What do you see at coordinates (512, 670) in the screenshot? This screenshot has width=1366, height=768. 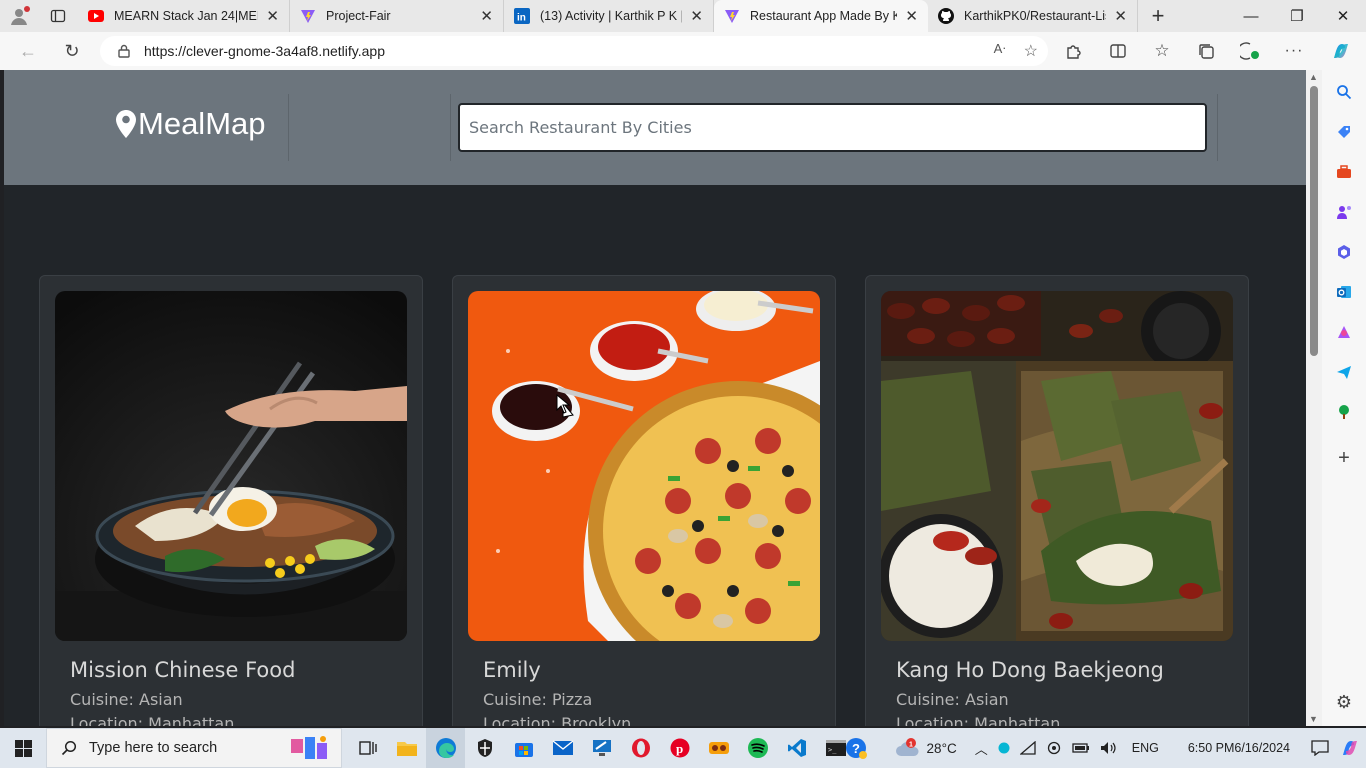 I see `restaurant-name: Emily` at bounding box center [512, 670].